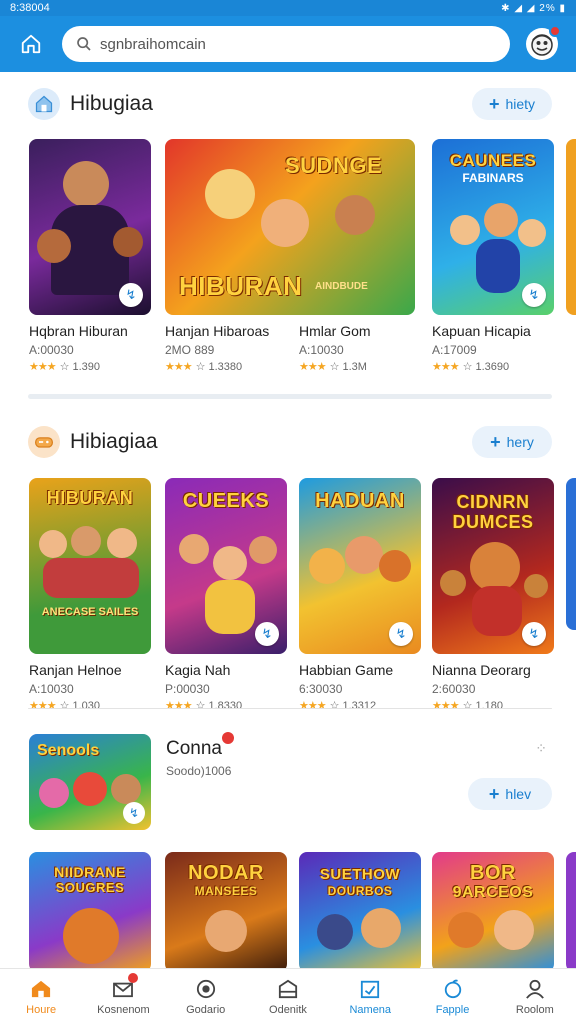  What do you see at coordinates (204, 706) in the screenshot?
I see `game-rating: ★★★ ☆ 1.8330` at bounding box center [204, 706].